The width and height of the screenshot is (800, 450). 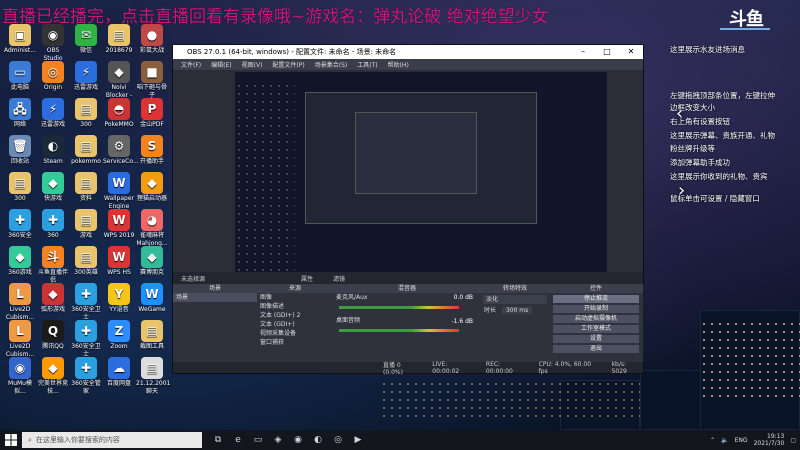 I want to click on minimize-button: –, so click(x=583, y=52).